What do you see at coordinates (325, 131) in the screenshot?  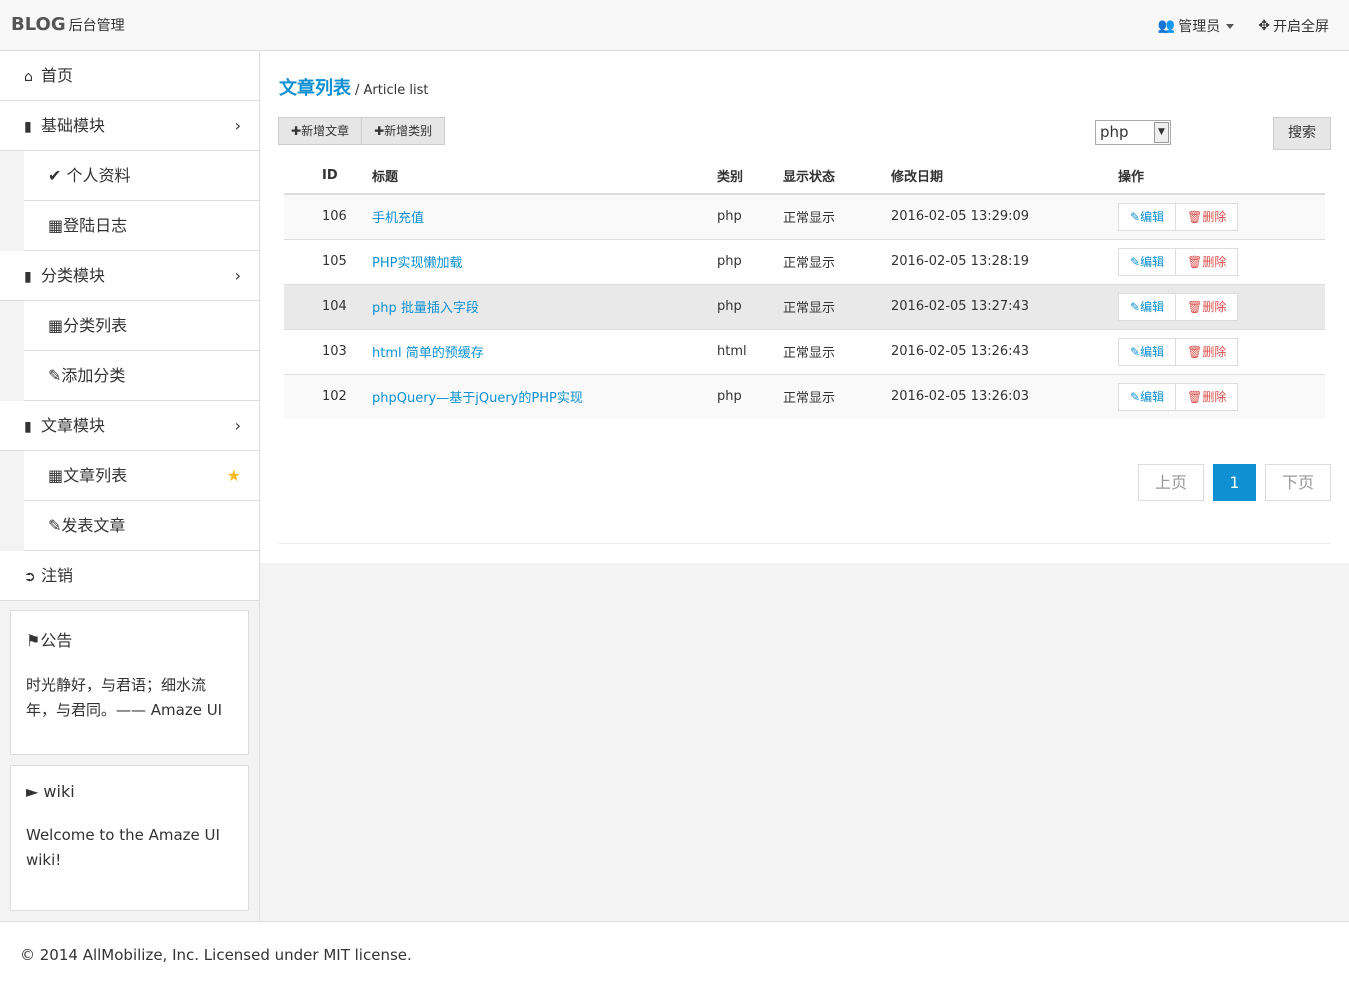 I see `add-article-label: 新增文章` at bounding box center [325, 131].